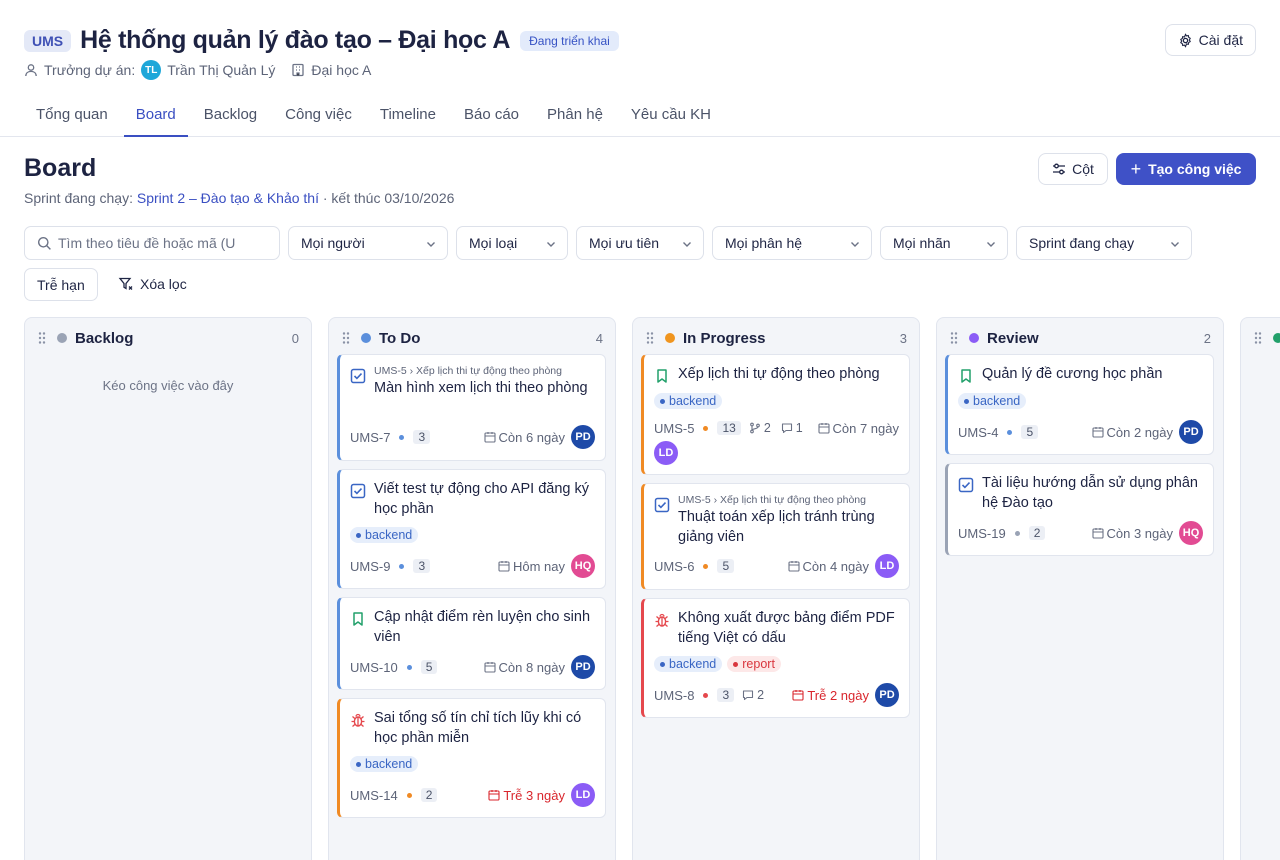 The image size is (1280, 860). Describe the element at coordinates (374, 795) in the screenshot. I see `task-key: UMS-14` at that location.